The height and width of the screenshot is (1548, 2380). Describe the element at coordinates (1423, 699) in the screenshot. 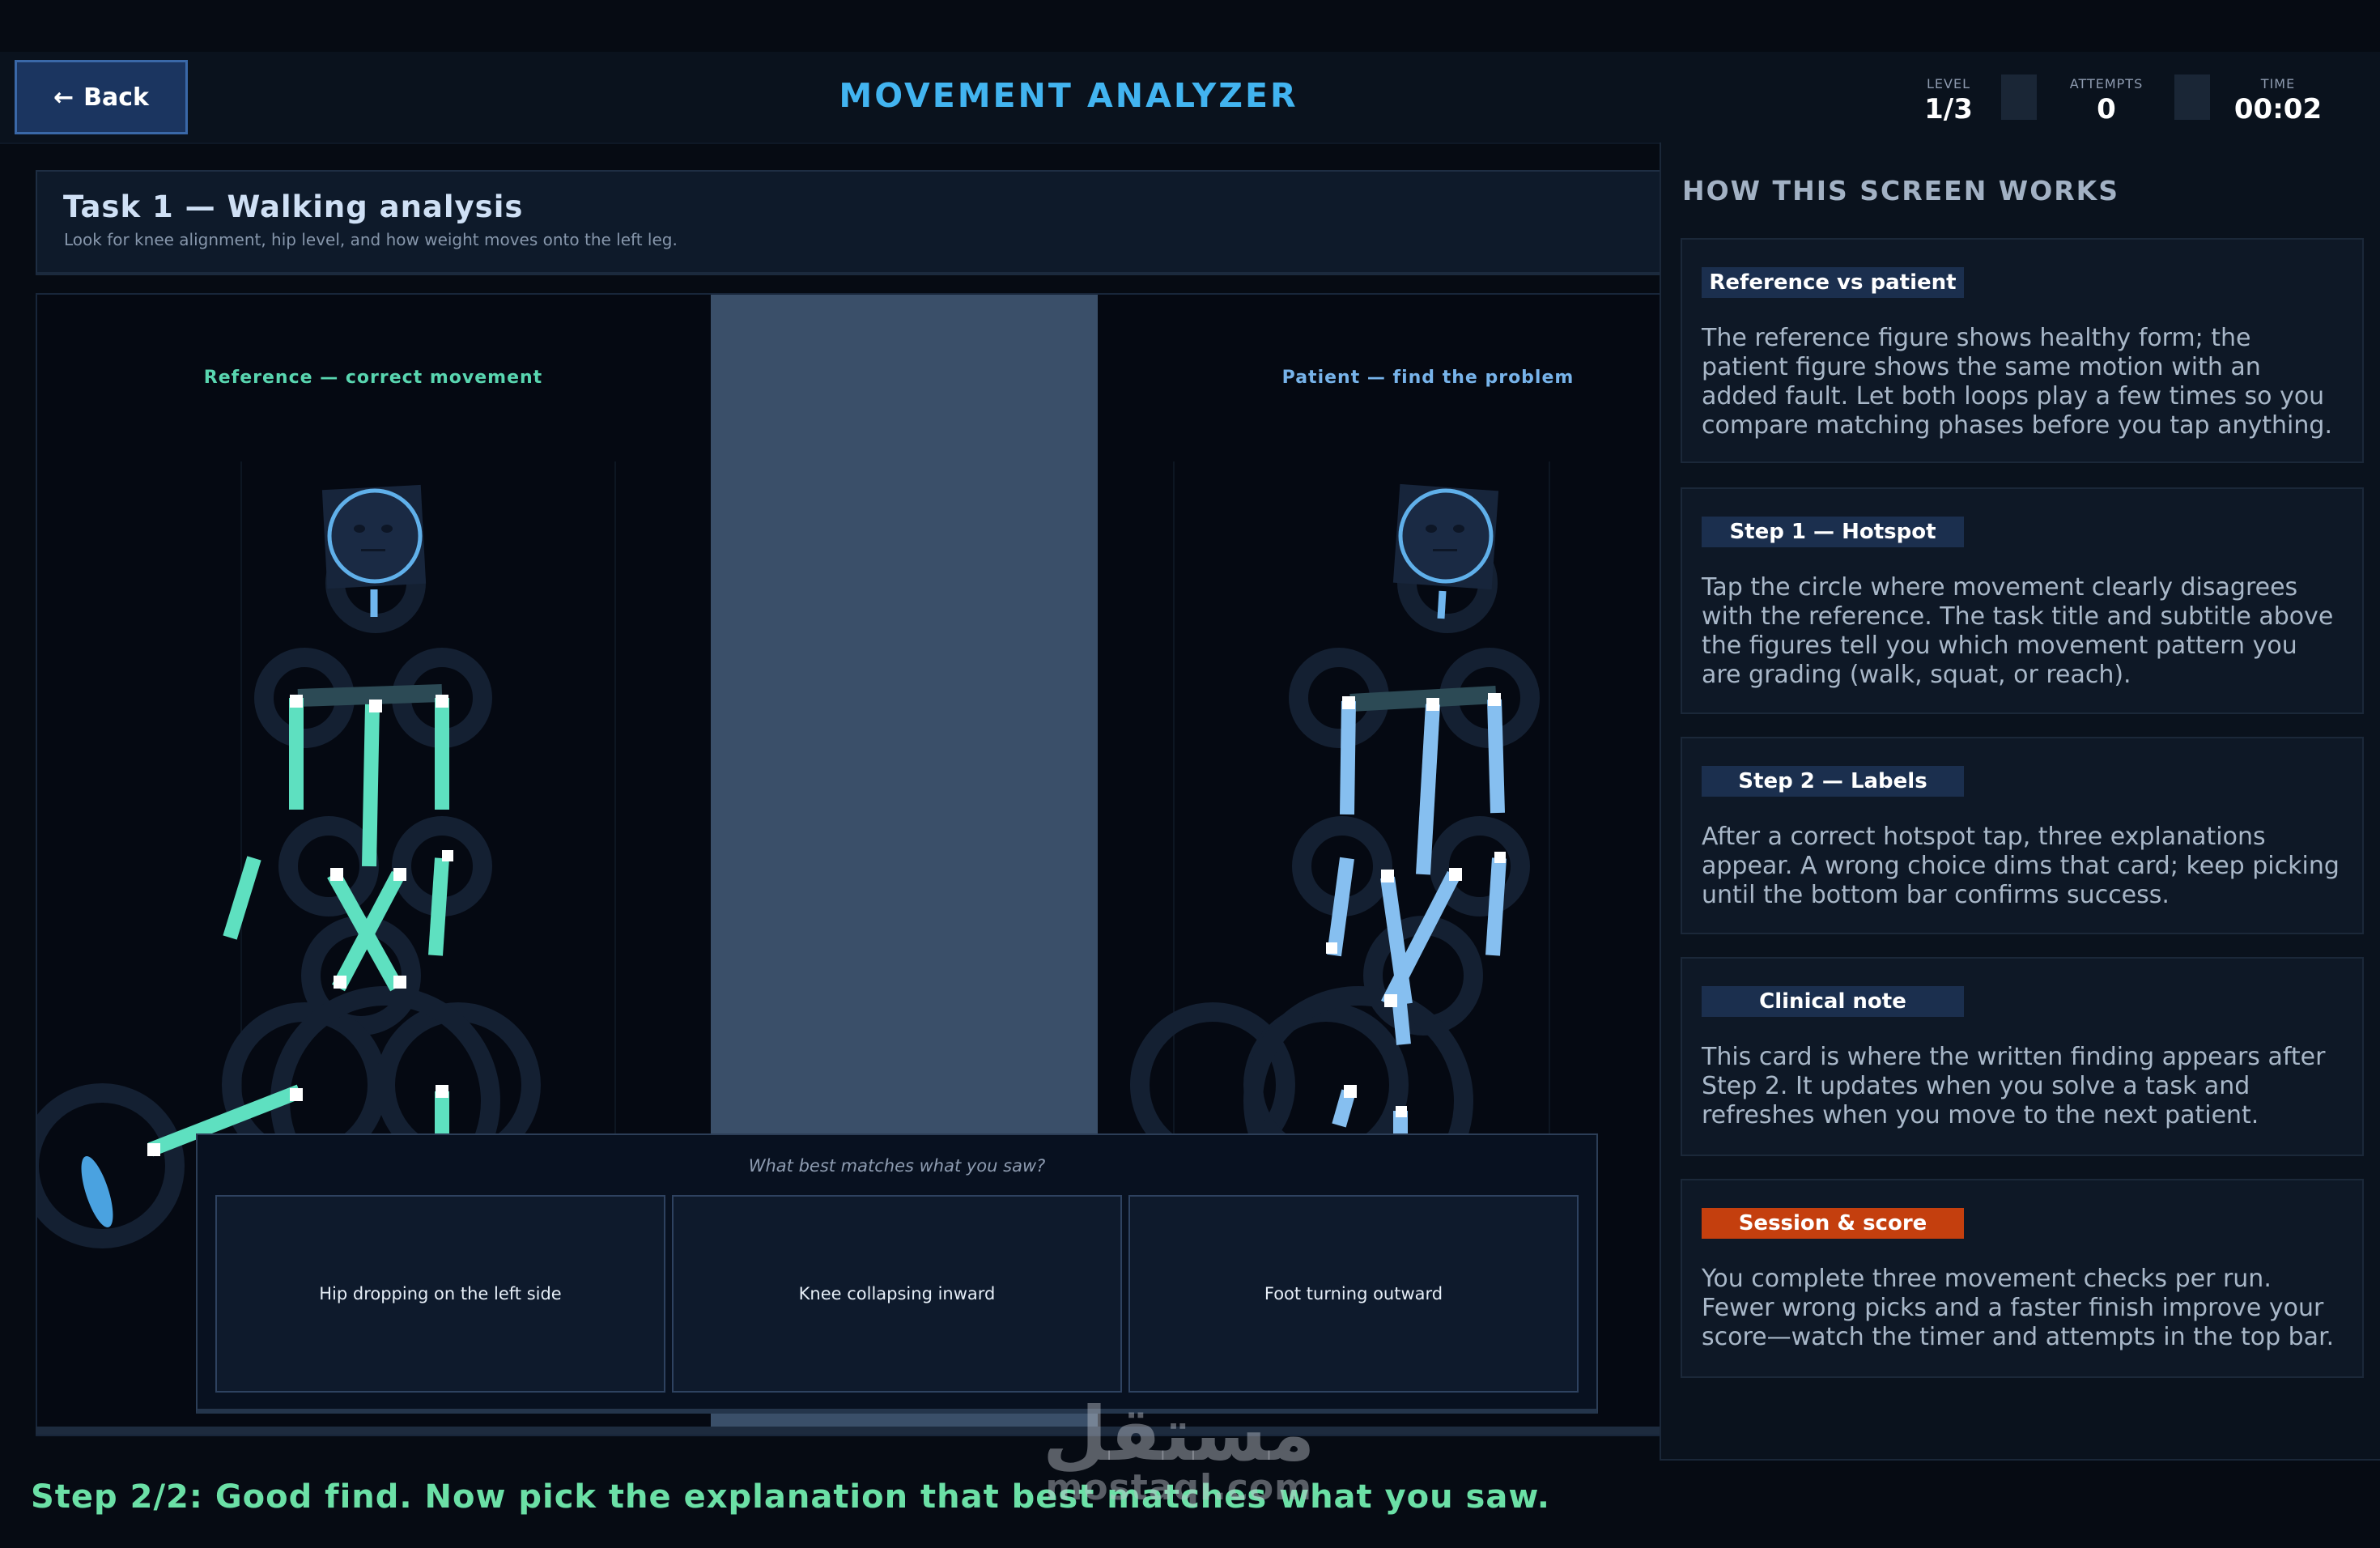

I see `patient-shoulders` at that location.